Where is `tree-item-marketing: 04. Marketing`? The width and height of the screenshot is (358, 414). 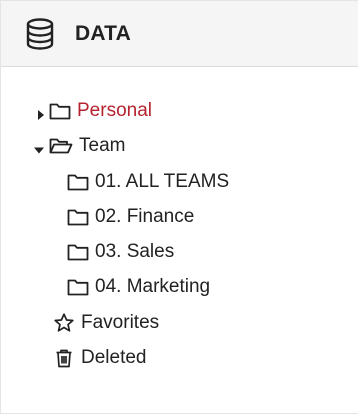
tree-item-marketing: 04. Marketing is located at coordinates (138, 287).